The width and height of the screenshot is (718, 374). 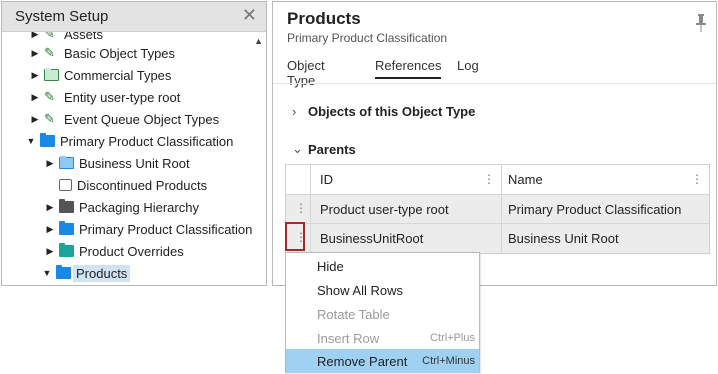 I want to click on menu-item-label: Remove Parent, so click(x=362, y=361).